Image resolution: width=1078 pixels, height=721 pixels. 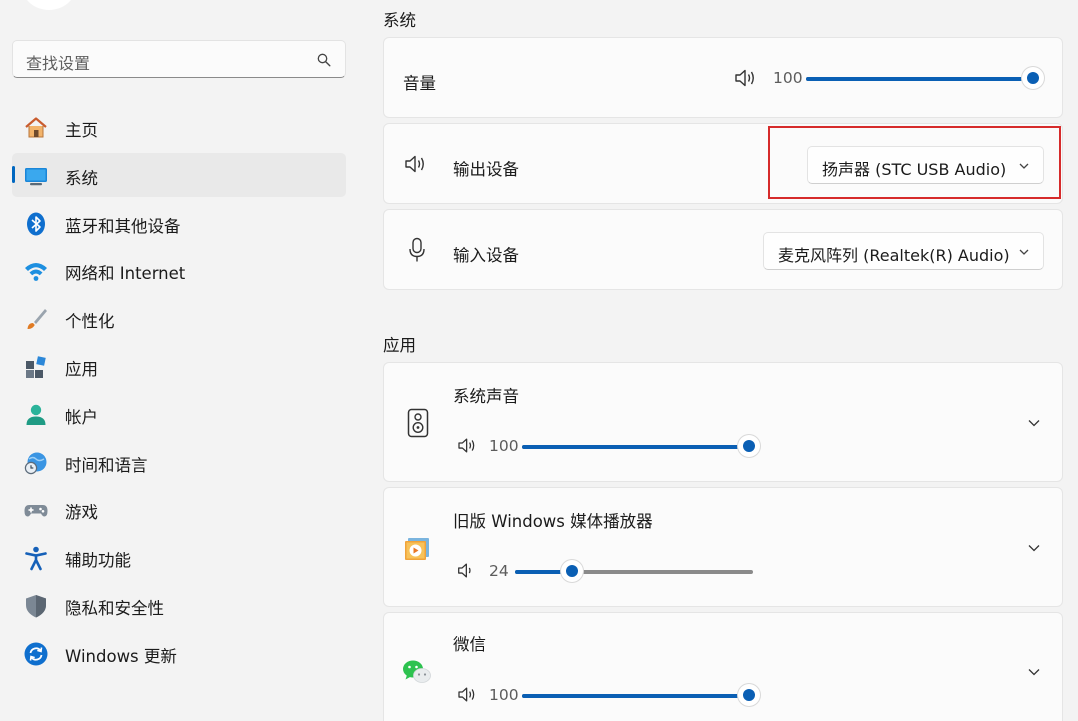 I want to click on nav-item-personalization: 个性化, so click(x=179, y=318).